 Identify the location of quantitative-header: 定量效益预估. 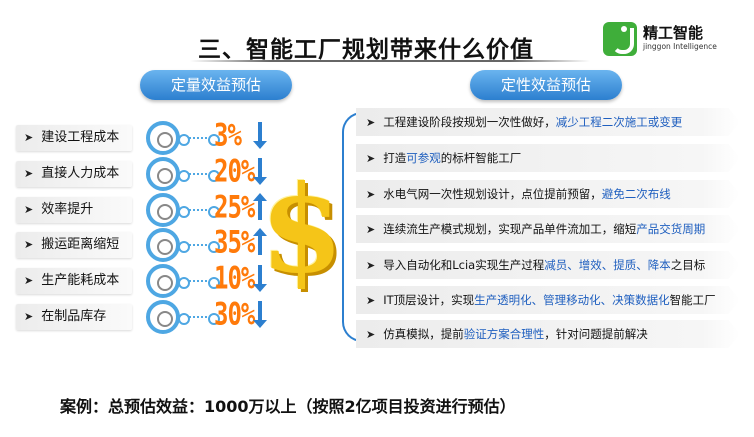
(216, 85).